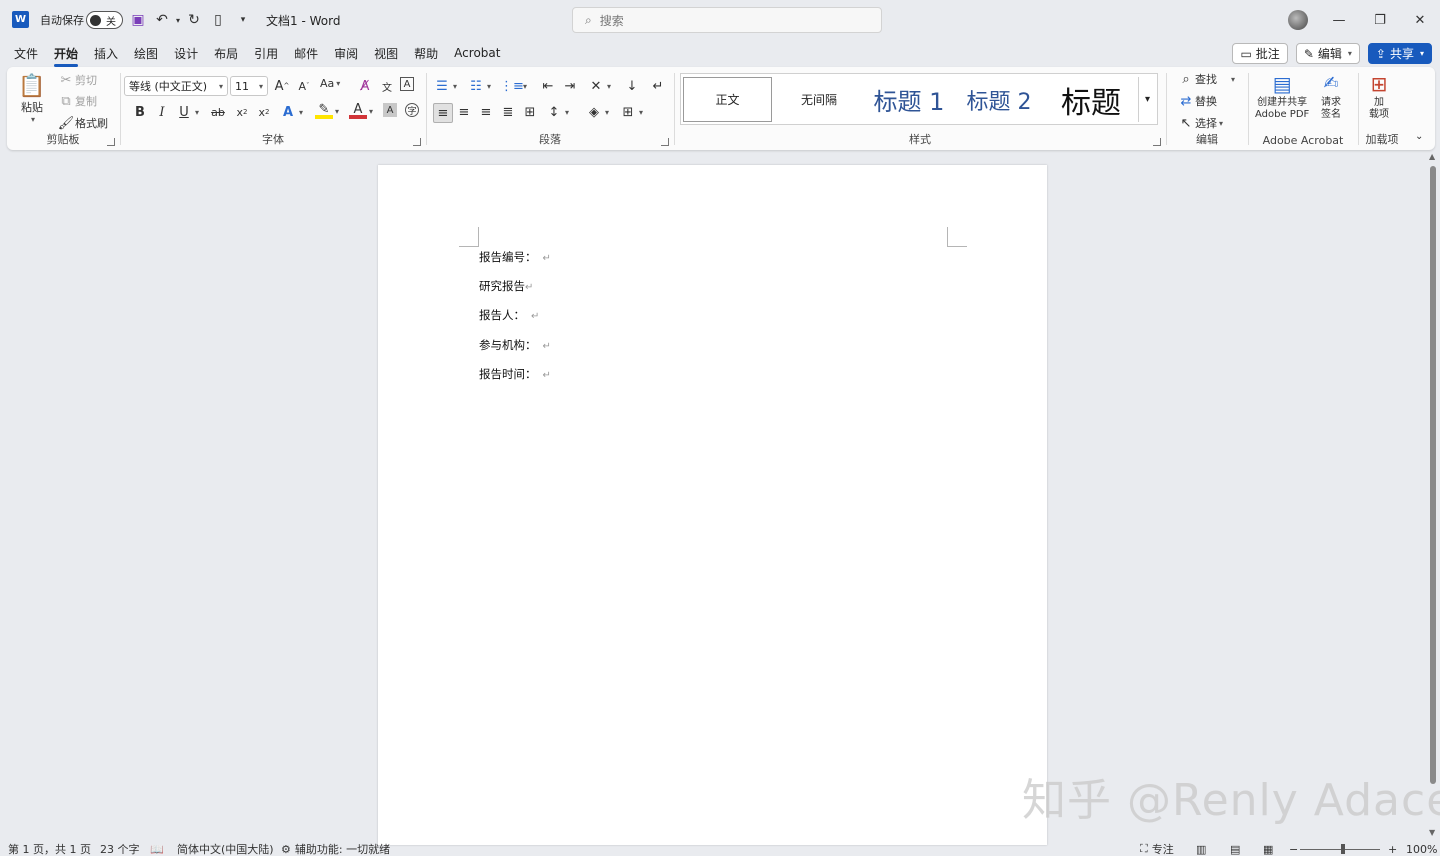  I want to click on font-size-select: 11 ▾, so click(249, 86).